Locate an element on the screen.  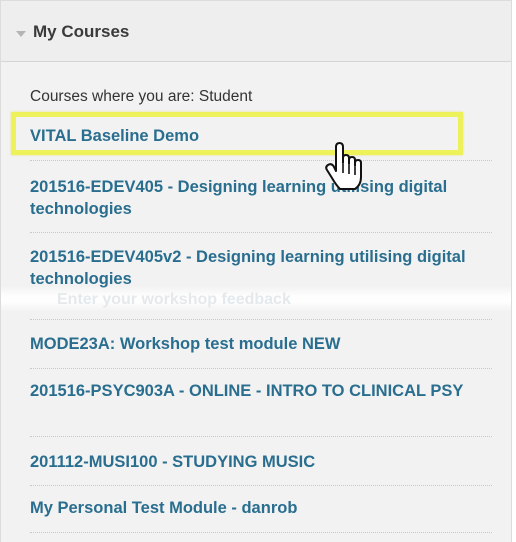
collapse-triangle-icon is located at coordinates (21, 34).